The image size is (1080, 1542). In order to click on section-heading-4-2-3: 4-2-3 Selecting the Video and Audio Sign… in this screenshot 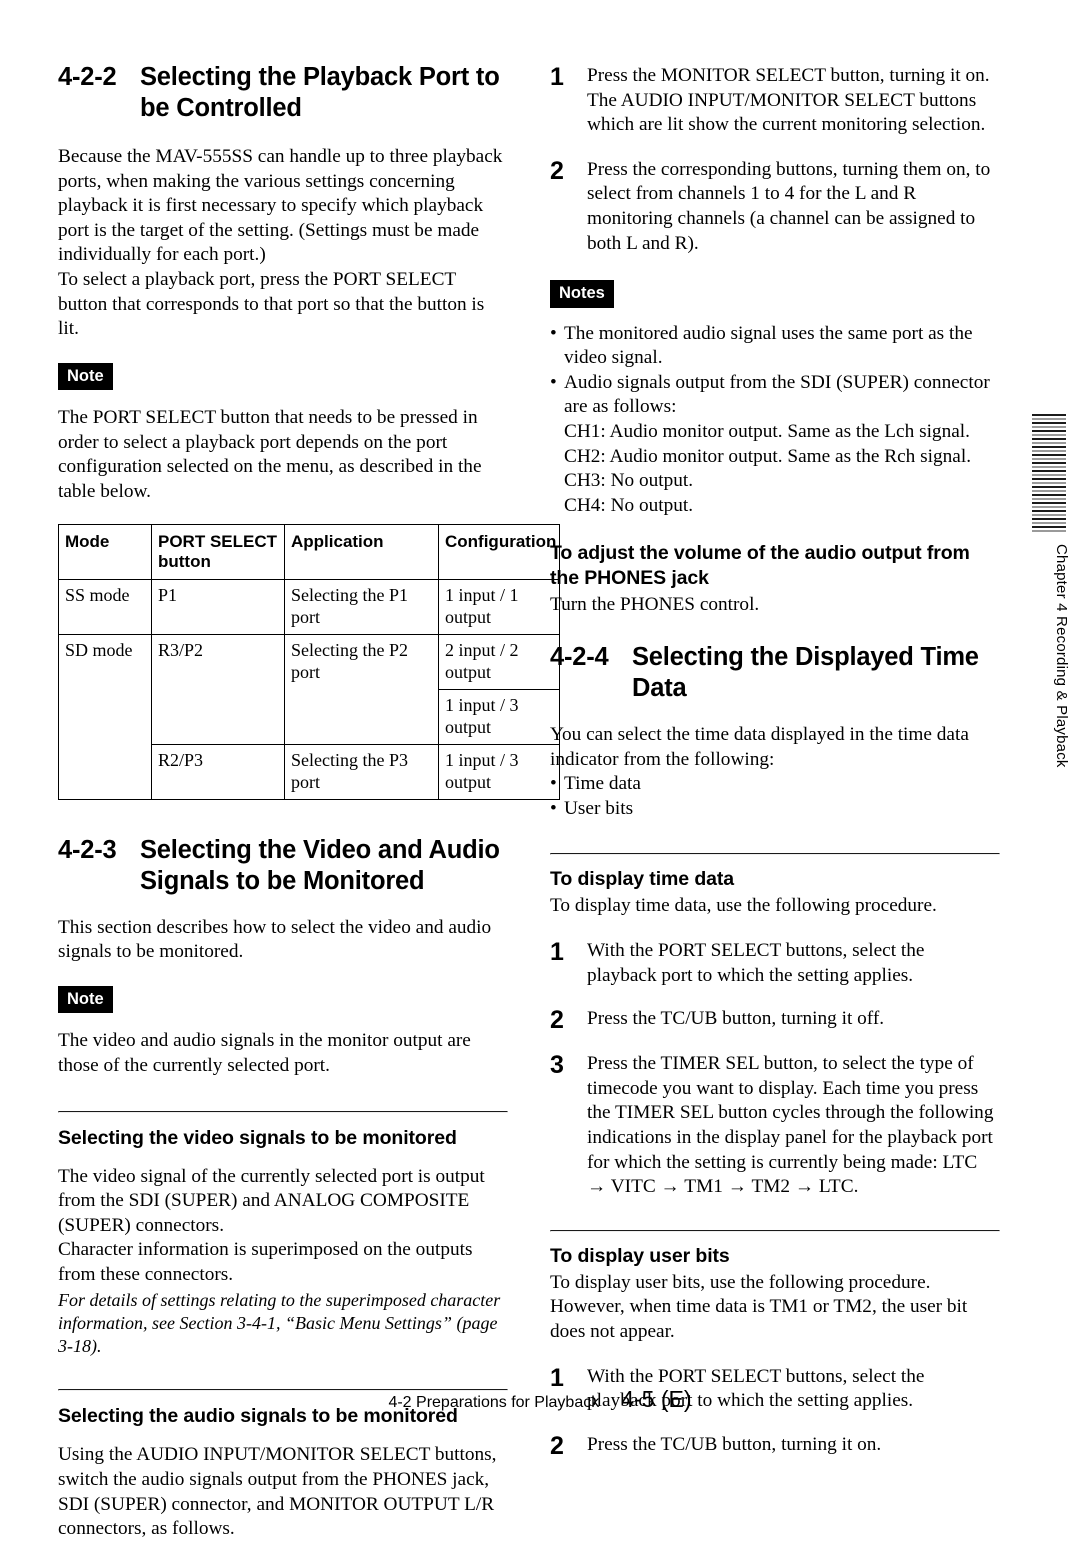, I will do `click(282, 866)`.